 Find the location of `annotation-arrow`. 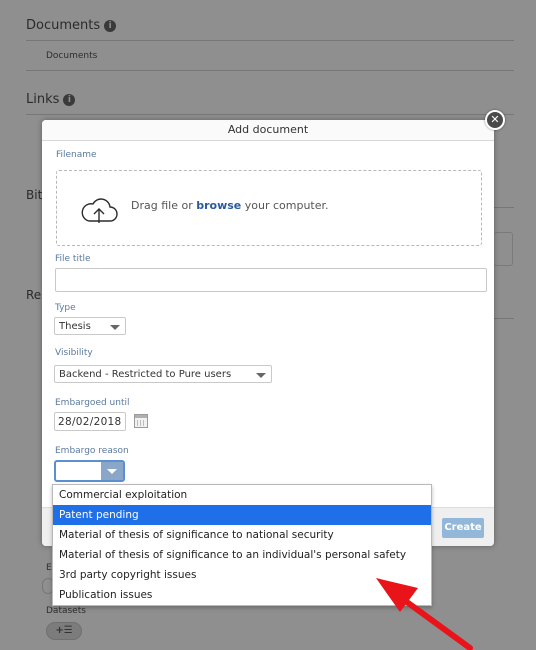

annotation-arrow is located at coordinates (424, 614).